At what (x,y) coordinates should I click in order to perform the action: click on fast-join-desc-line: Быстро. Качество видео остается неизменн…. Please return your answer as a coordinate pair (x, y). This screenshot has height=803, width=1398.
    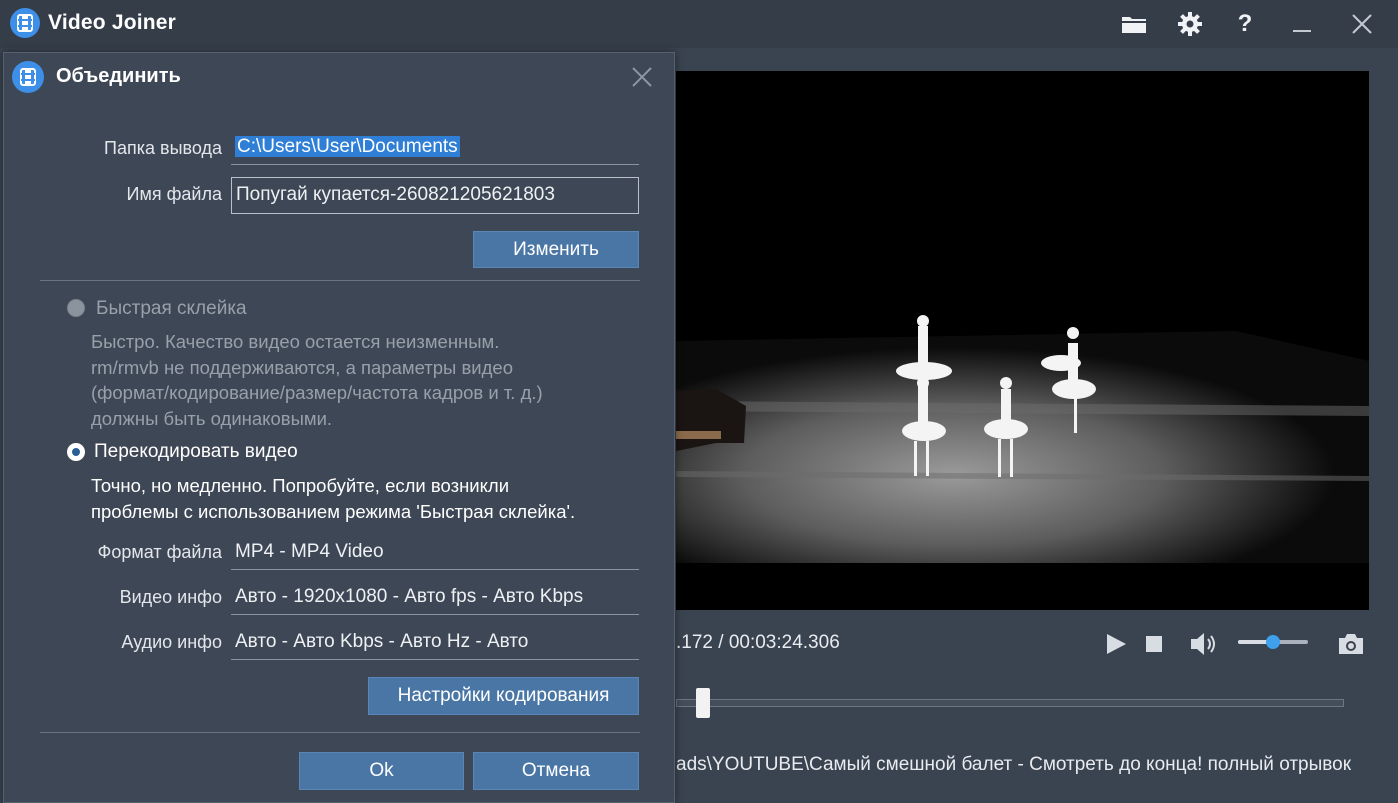
    Looking at the image, I should click on (295, 341).